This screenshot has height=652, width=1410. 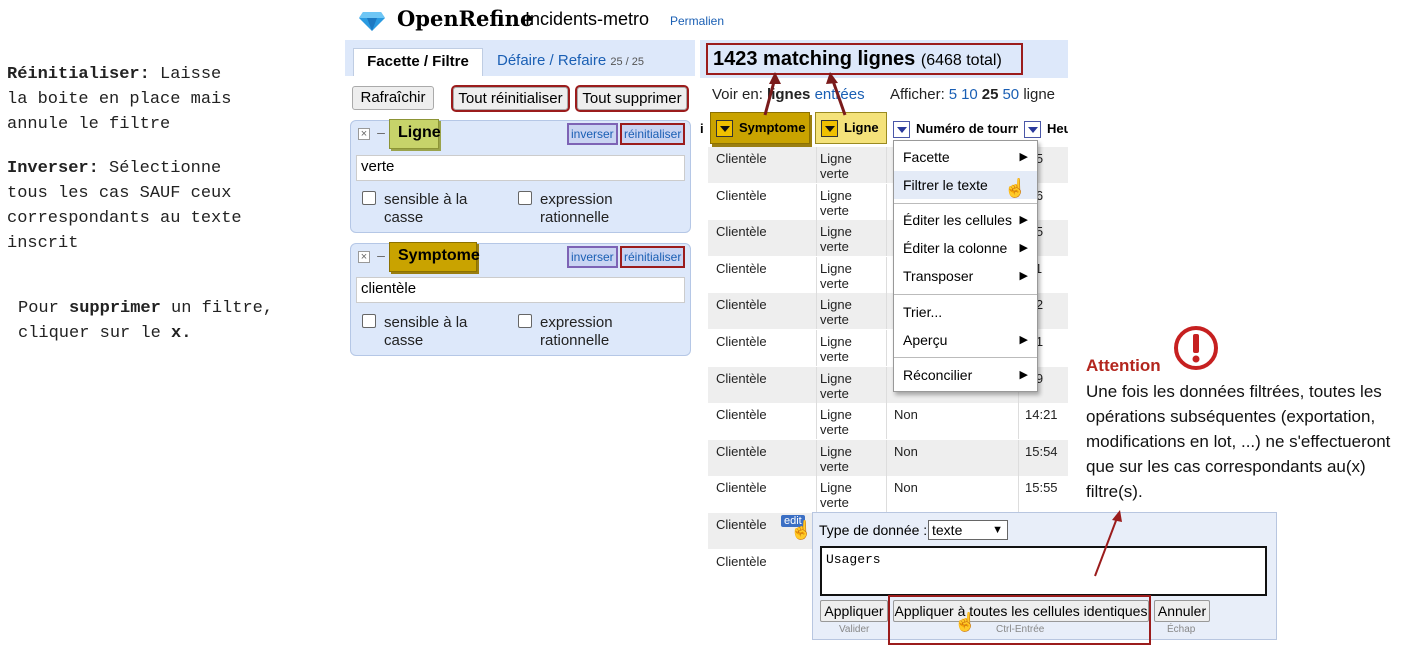 I want to click on menu-item-edit-column: Éditer la colonne ▶, so click(x=965, y=248).